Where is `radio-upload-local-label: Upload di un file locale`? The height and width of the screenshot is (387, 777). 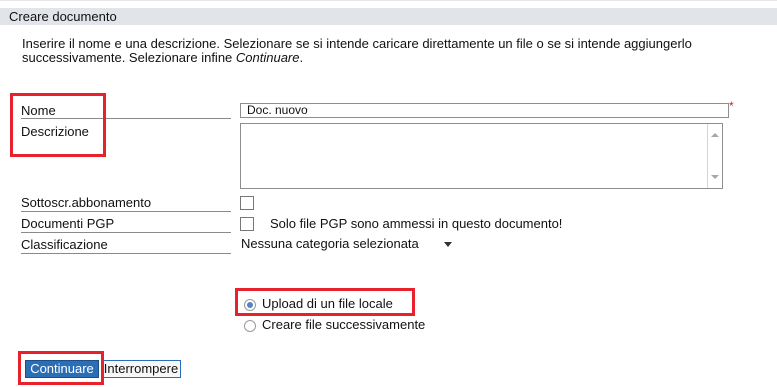 radio-upload-local-label: Upload di un file locale is located at coordinates (327, 303).